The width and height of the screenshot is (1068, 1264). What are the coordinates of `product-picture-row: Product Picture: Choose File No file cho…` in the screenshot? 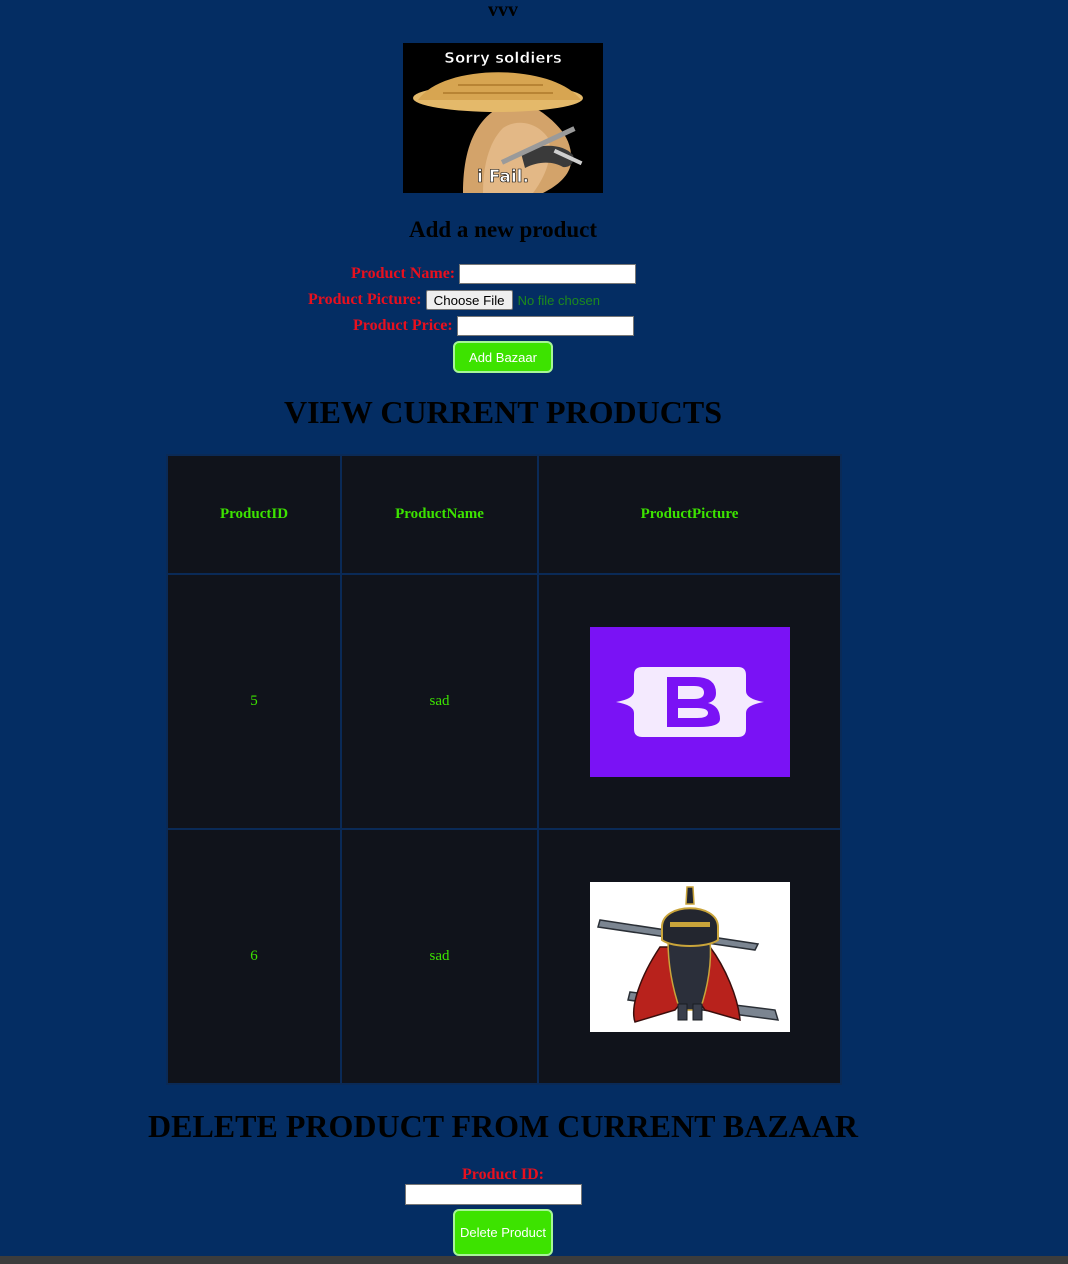 It's located at (454, 300).